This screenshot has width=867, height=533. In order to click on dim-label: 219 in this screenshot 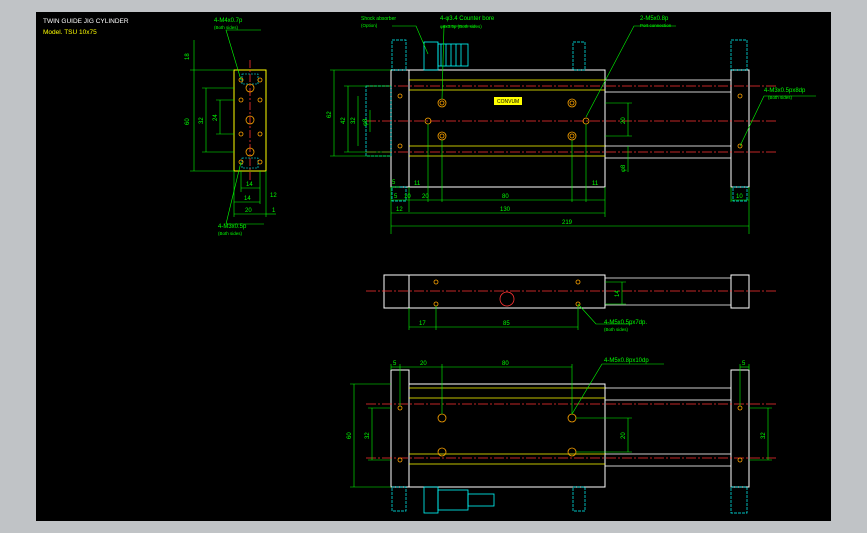, I will do `click(567, 223)`.